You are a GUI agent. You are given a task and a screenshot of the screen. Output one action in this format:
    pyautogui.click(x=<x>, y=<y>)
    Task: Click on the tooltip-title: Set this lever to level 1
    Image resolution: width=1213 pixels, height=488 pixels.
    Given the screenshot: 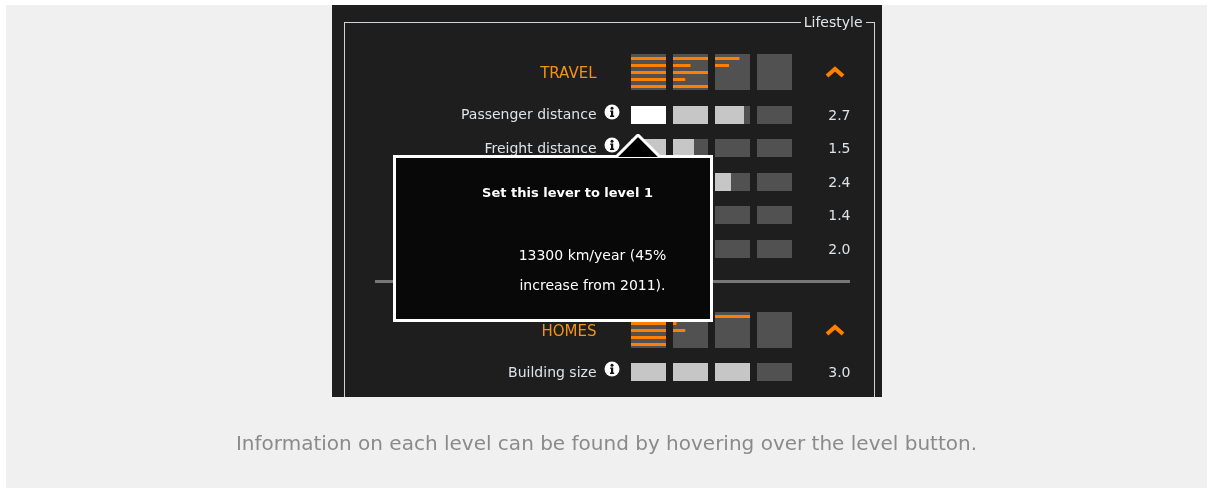 What is the action you would take?
    pyautogui.click(x=567, y=192)
    